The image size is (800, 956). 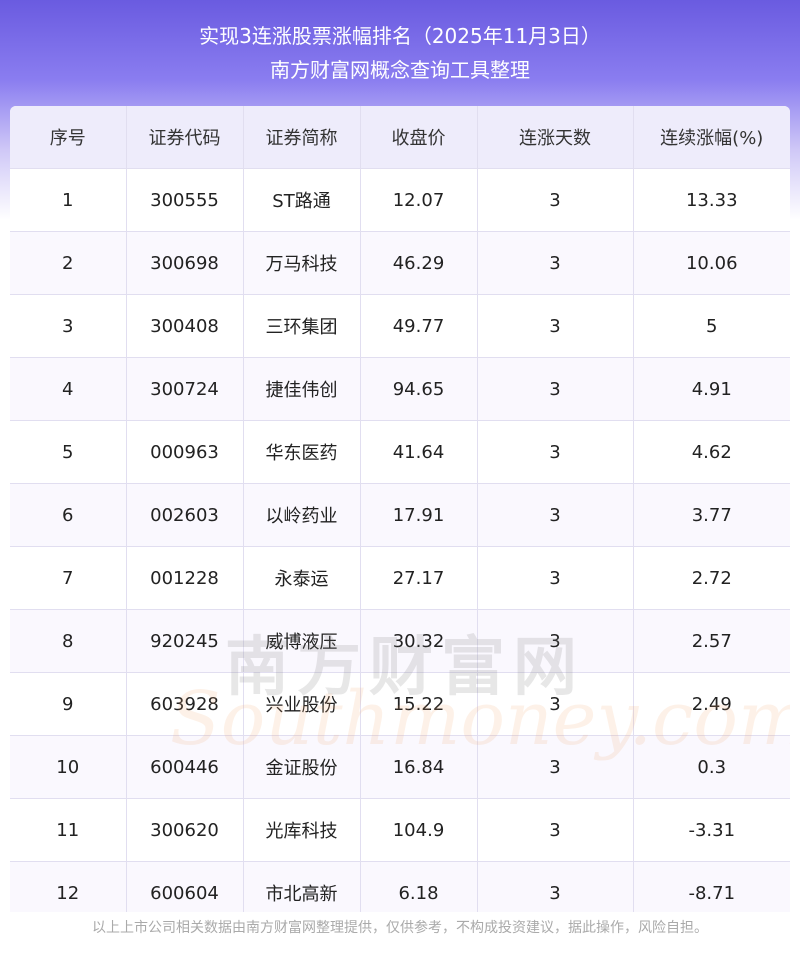 I want to click on cell-close-price: 104.9, so click(x=419, y=830).